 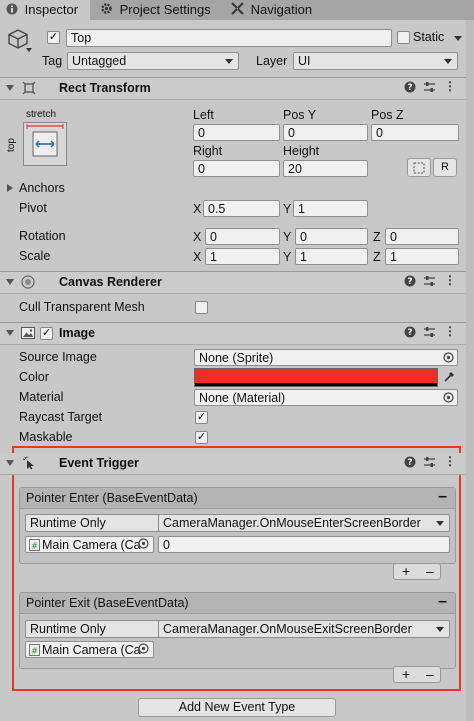 I want to click on canvas-renderer-header: Canvas Renderer ? ⋮, so click(x=233, y=282).